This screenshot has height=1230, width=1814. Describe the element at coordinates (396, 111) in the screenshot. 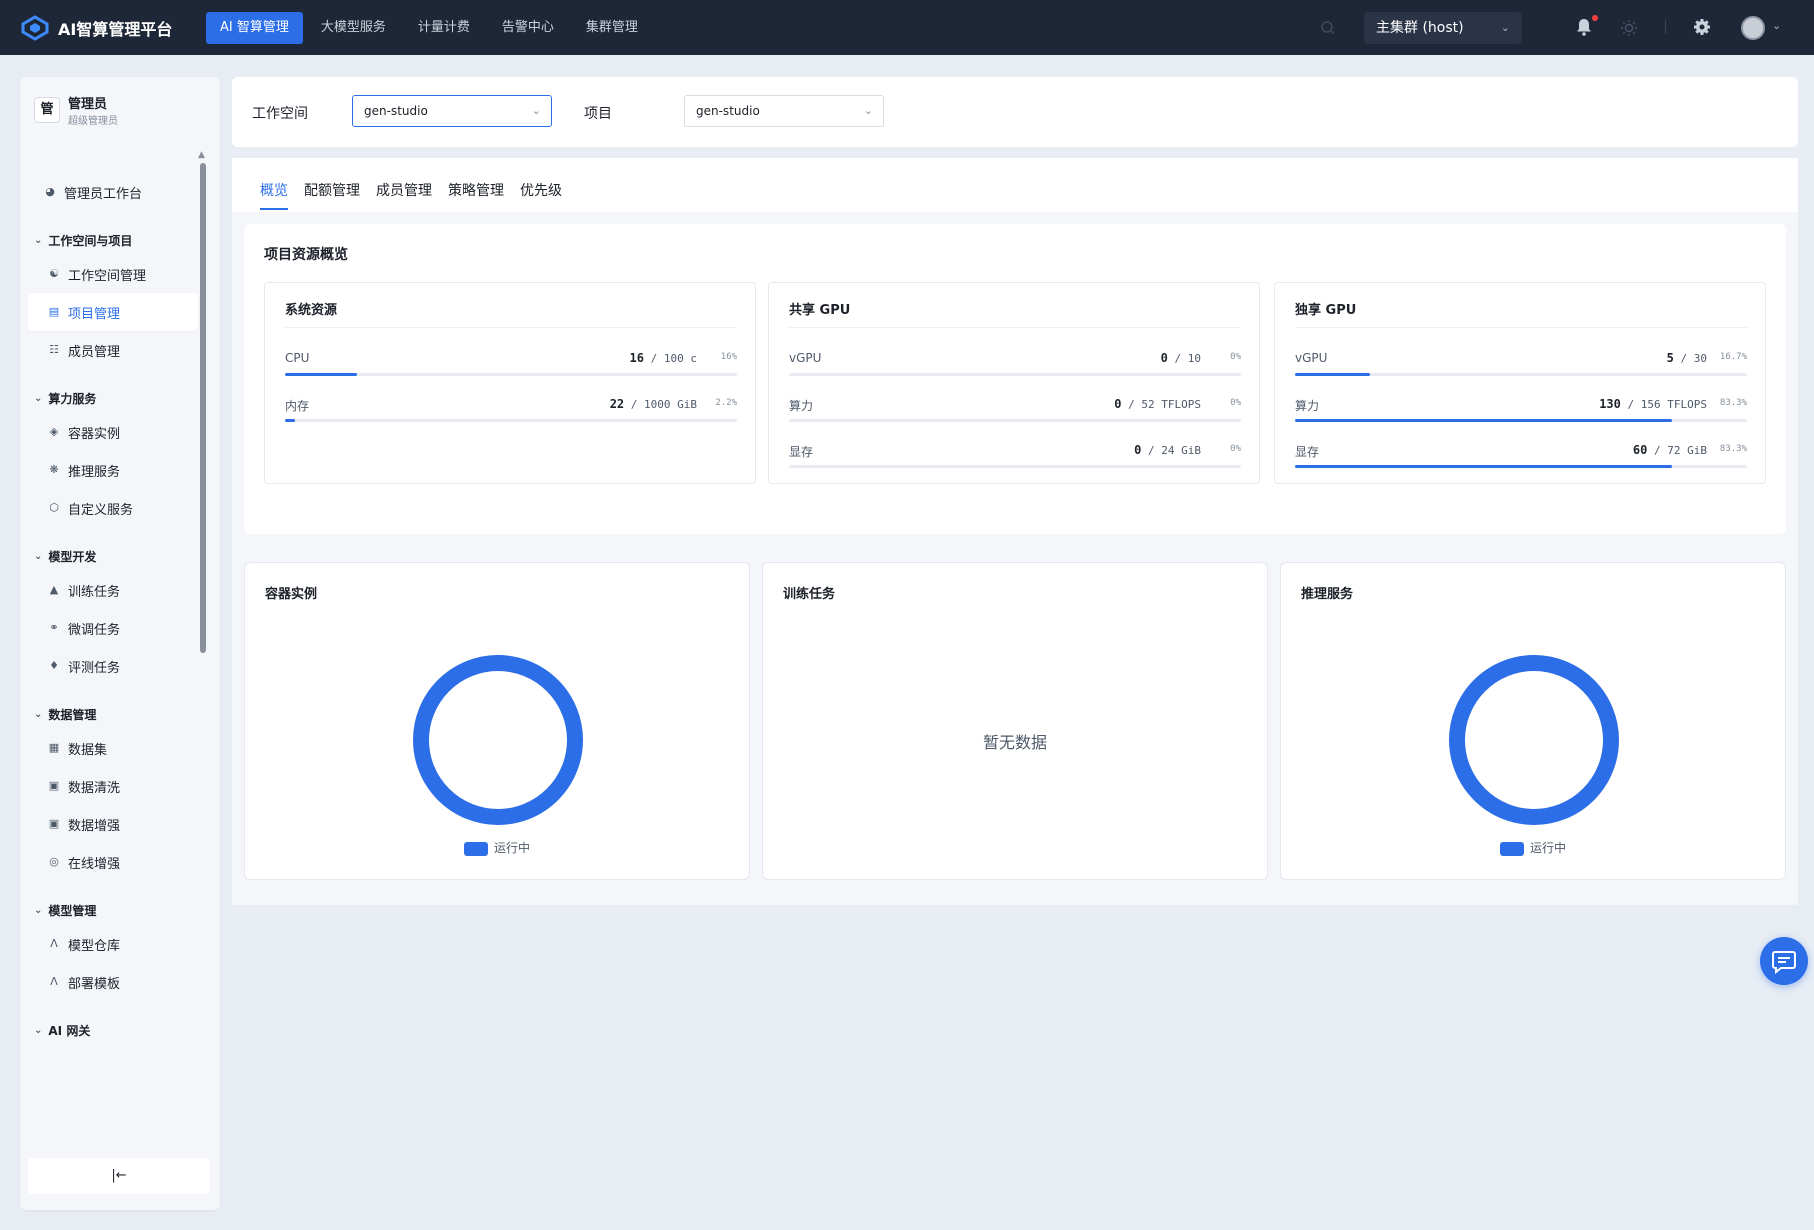

I see `workspace-select-value: gen-studio` at that location.